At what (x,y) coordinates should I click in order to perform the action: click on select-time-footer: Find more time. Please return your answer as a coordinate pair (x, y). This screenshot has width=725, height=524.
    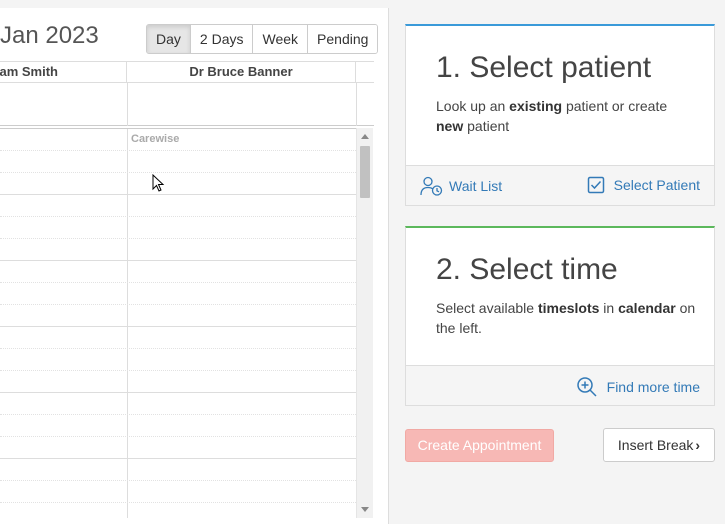
    Looking at the image, I should click on (560, 385).